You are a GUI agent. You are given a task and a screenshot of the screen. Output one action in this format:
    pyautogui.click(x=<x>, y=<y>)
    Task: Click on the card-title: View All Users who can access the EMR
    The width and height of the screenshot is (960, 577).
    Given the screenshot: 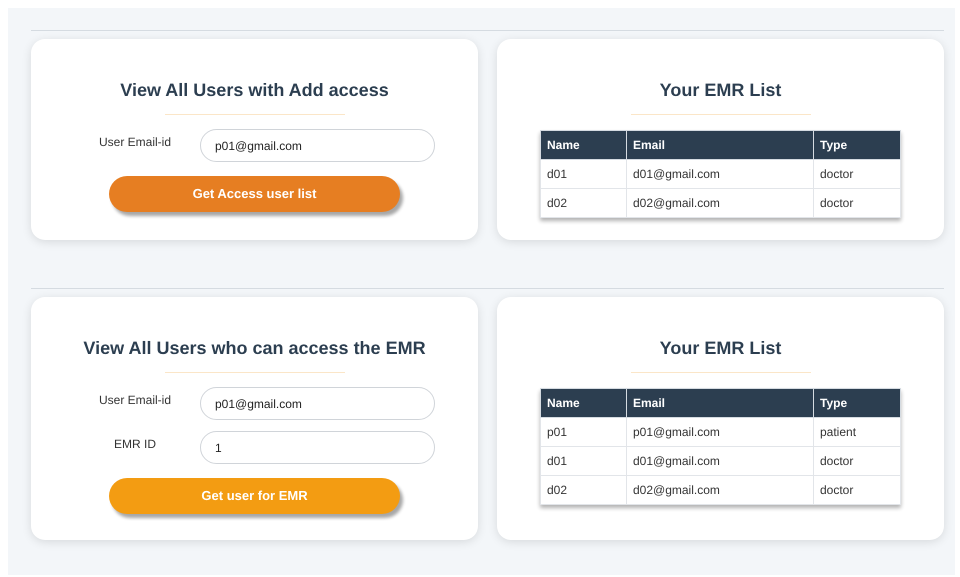 What is the action you would take?
    pyautogui.click(x=254, y=348)
    